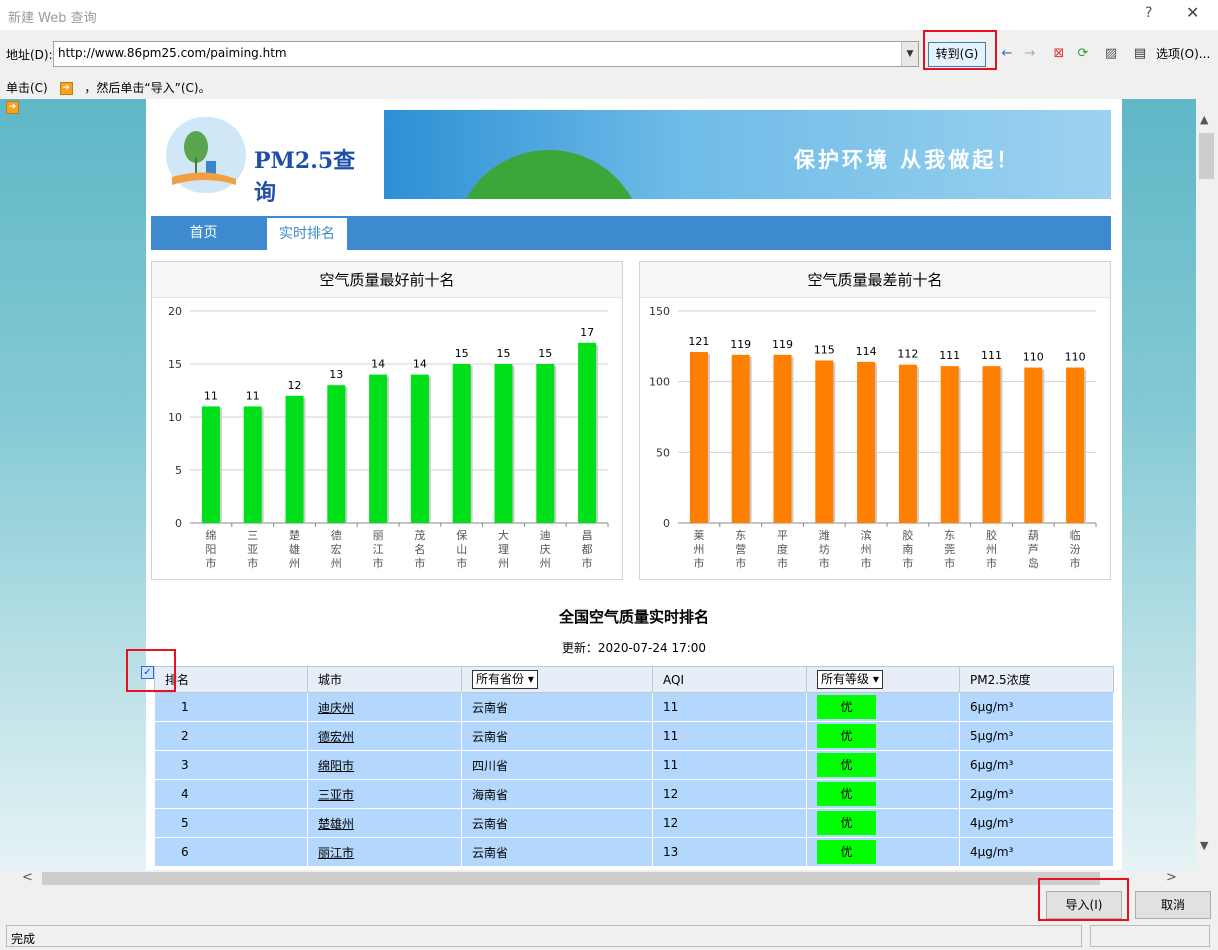 The width and height of the screenshot is (1218, 950). What do you see at coordinates (824, 349) in the screenshot?
I see `bar-value-label: 115` at bounding box center [824, 349].